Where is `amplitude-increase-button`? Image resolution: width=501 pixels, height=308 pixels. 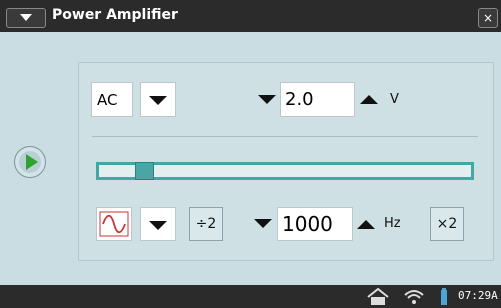 amplitude-increase-button is located at coordinates (369, 99).